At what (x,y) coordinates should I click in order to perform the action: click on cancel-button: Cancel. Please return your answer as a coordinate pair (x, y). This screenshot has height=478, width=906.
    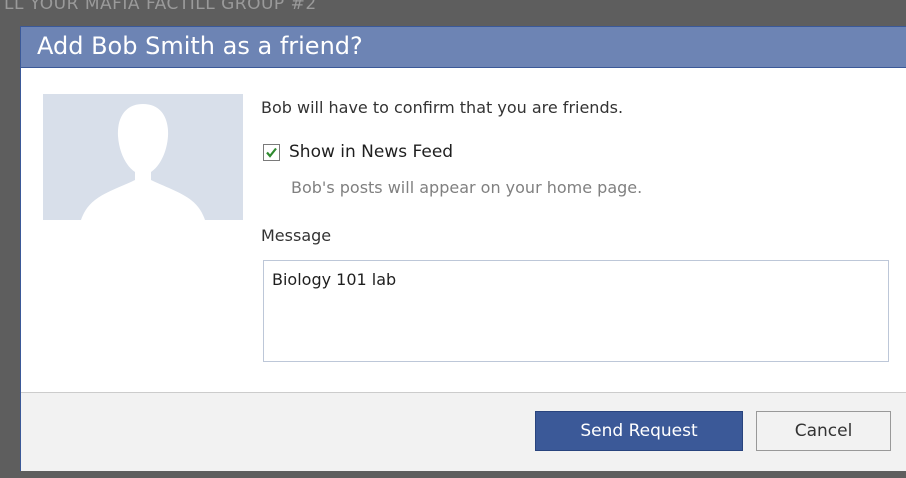
    Looking at the image, I should click on (823, 431).